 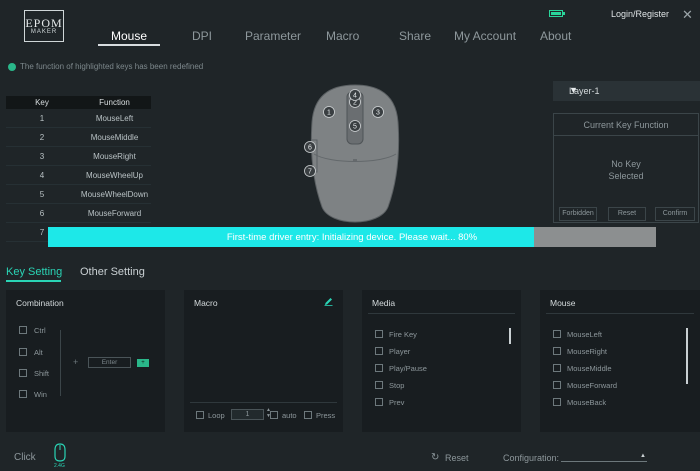 What do you see at coordinates (557, 13) in the screenshot?
I see `battery-icon` at bounding box center [557, 13].